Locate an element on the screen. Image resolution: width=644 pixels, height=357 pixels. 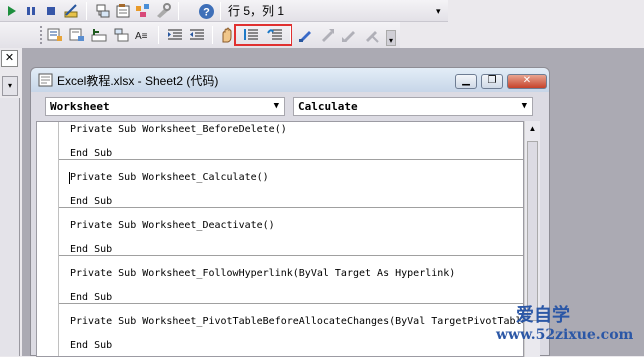
code-window-icon is located at coordinates (45, 80).